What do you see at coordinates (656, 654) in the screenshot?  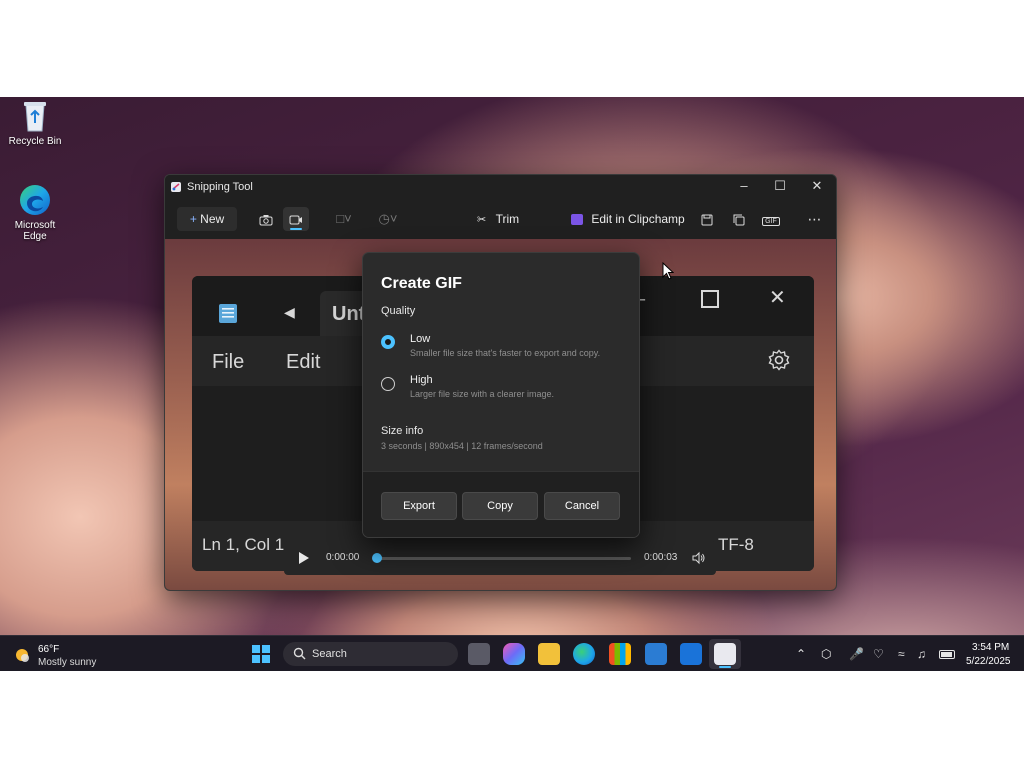 I see `photos-icon` at bounding box center [656, 654].